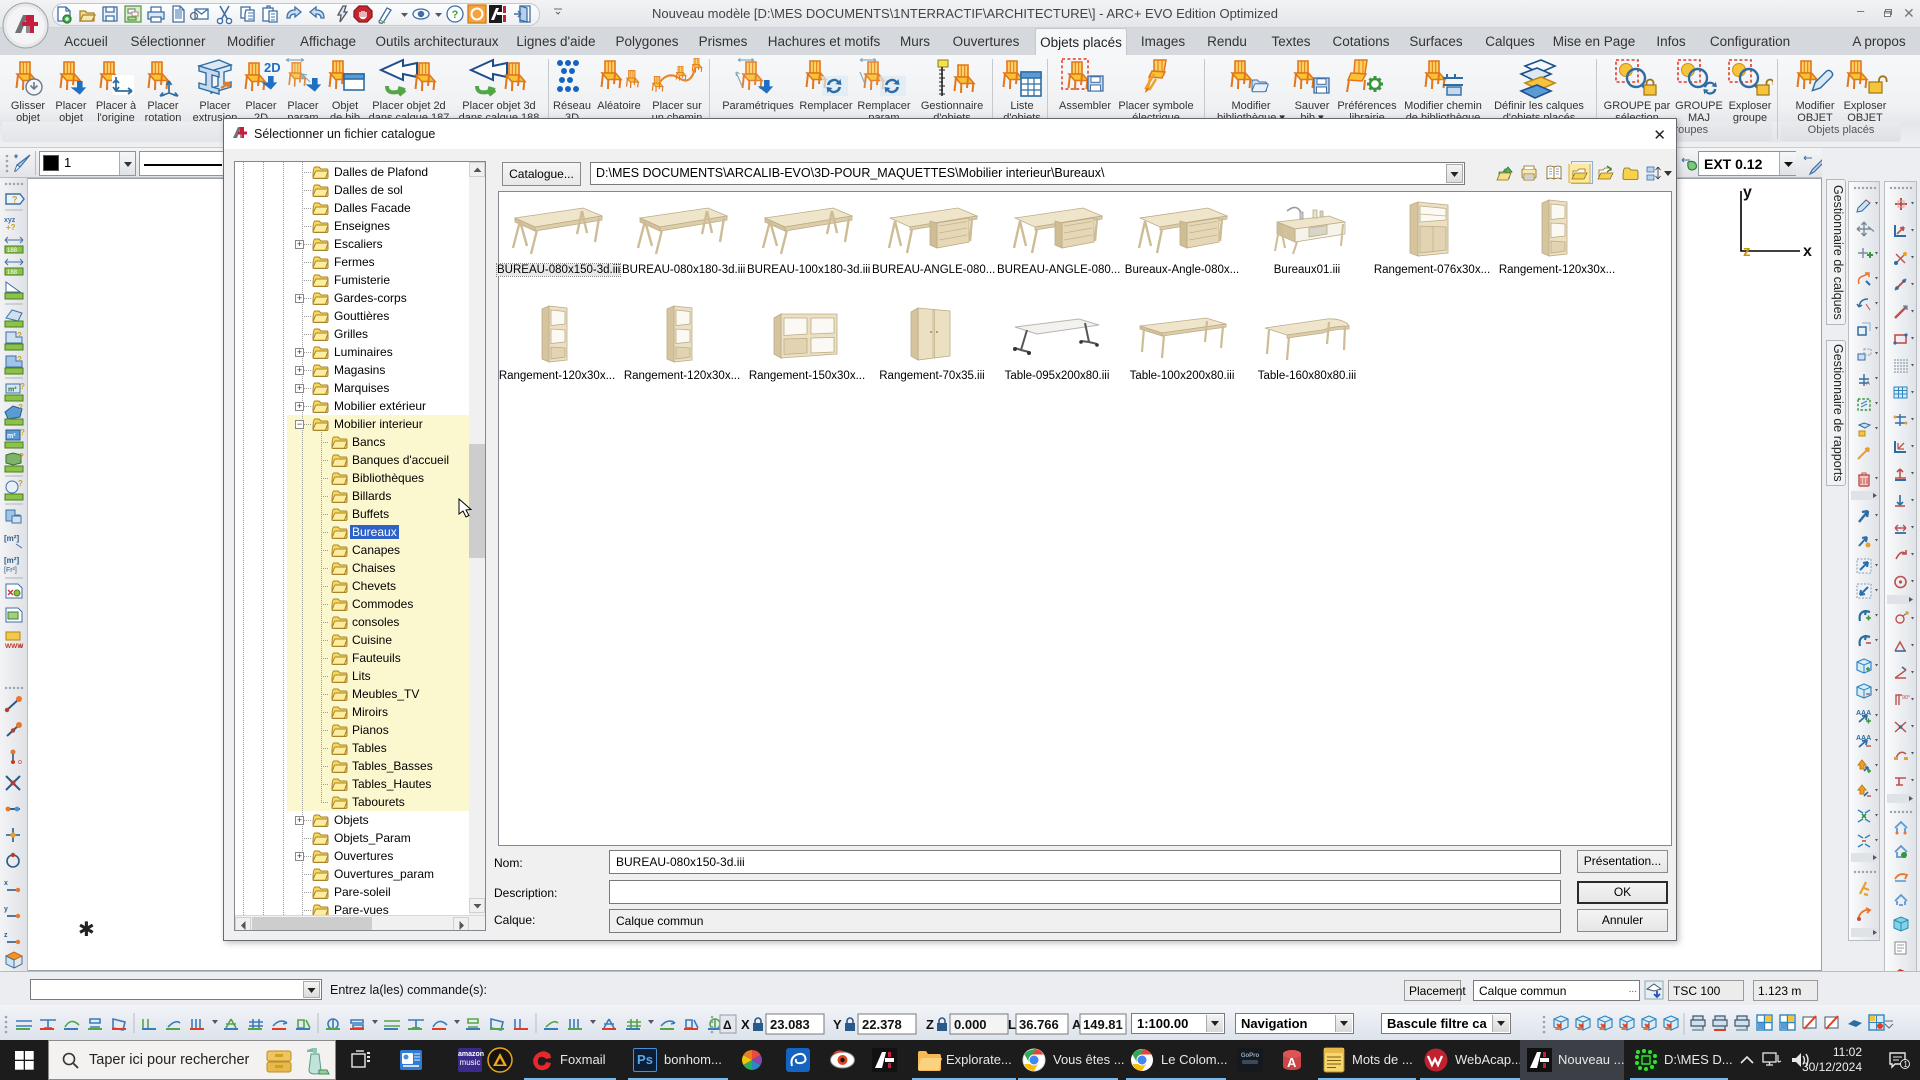 The height and width of the screenshot is (1080, 1920). What do you see at coordinates (1039, 1024) in the screenshot?
I see `svg-text: 36.766` at bounding box center [1039, 1024].